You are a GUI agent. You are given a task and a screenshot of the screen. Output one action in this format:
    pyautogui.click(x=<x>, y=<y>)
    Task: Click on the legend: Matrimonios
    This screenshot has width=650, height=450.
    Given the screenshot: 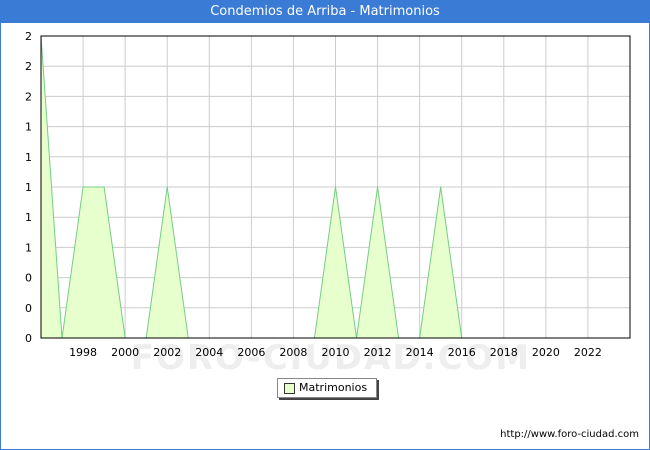 What is the action you would take?
    pyautogui.click(x=327, y=388)
    